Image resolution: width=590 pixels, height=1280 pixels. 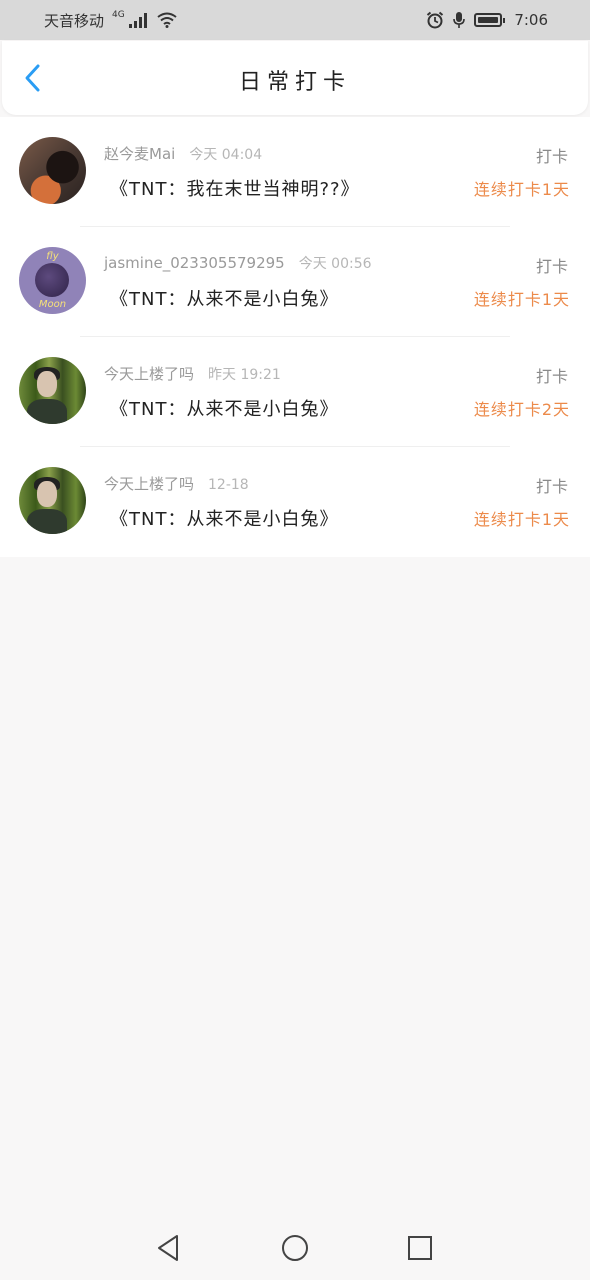 What do you see at coordinates (531, 20) in the screenshot?
I see `clock-label: 7:06` at bounding box center [531, 20].